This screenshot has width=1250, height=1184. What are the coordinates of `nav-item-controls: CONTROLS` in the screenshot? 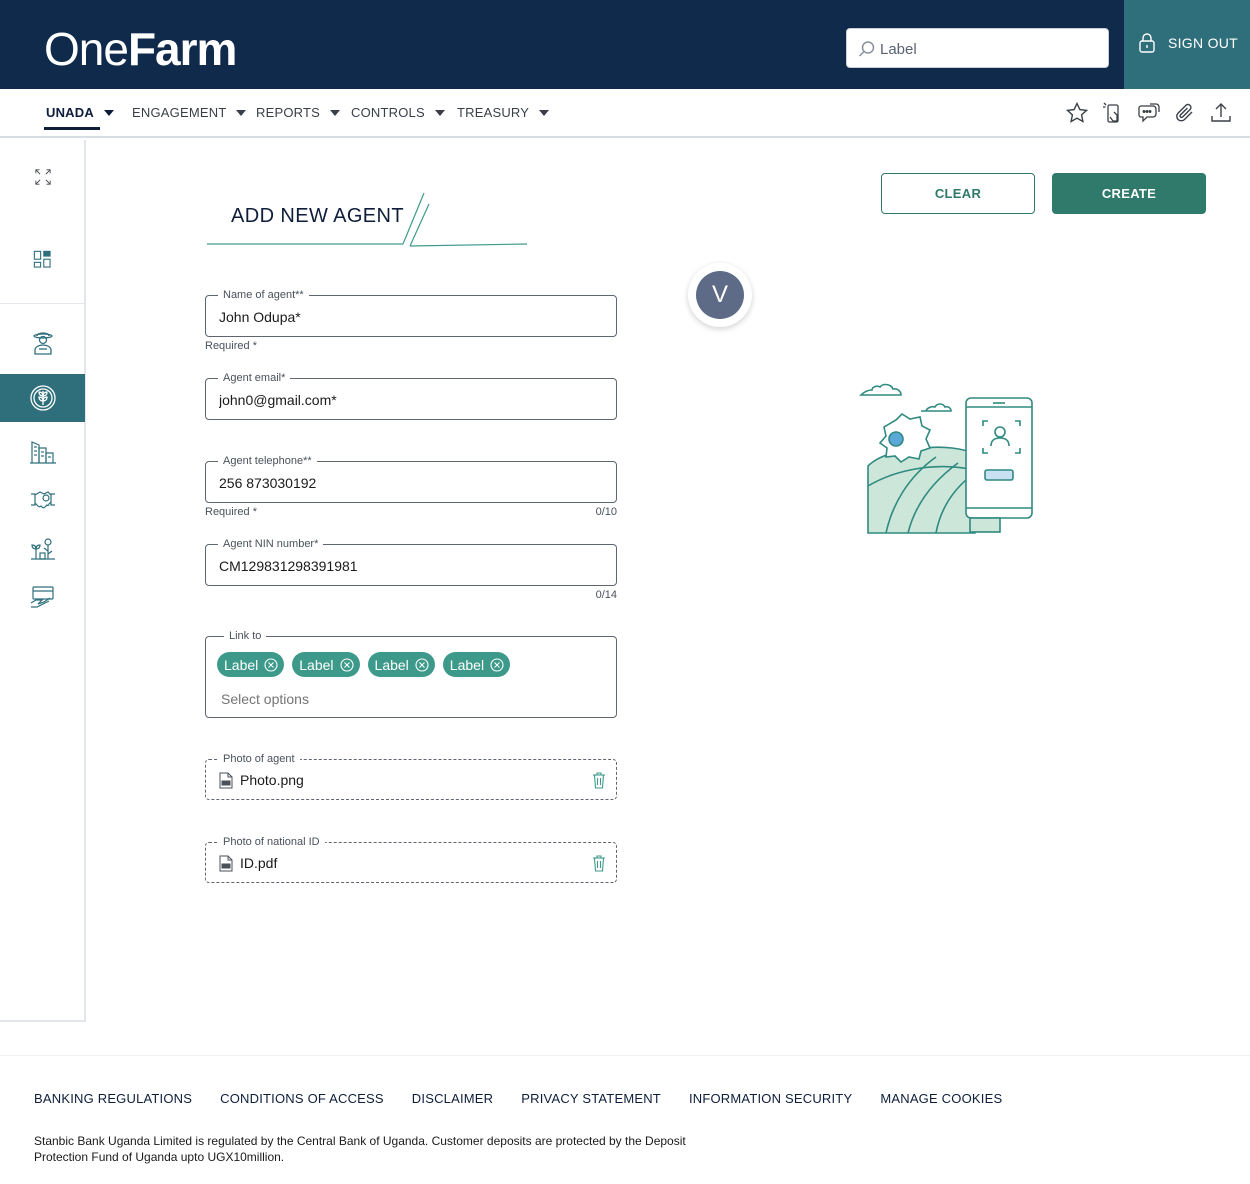 It's located at (398, 112).